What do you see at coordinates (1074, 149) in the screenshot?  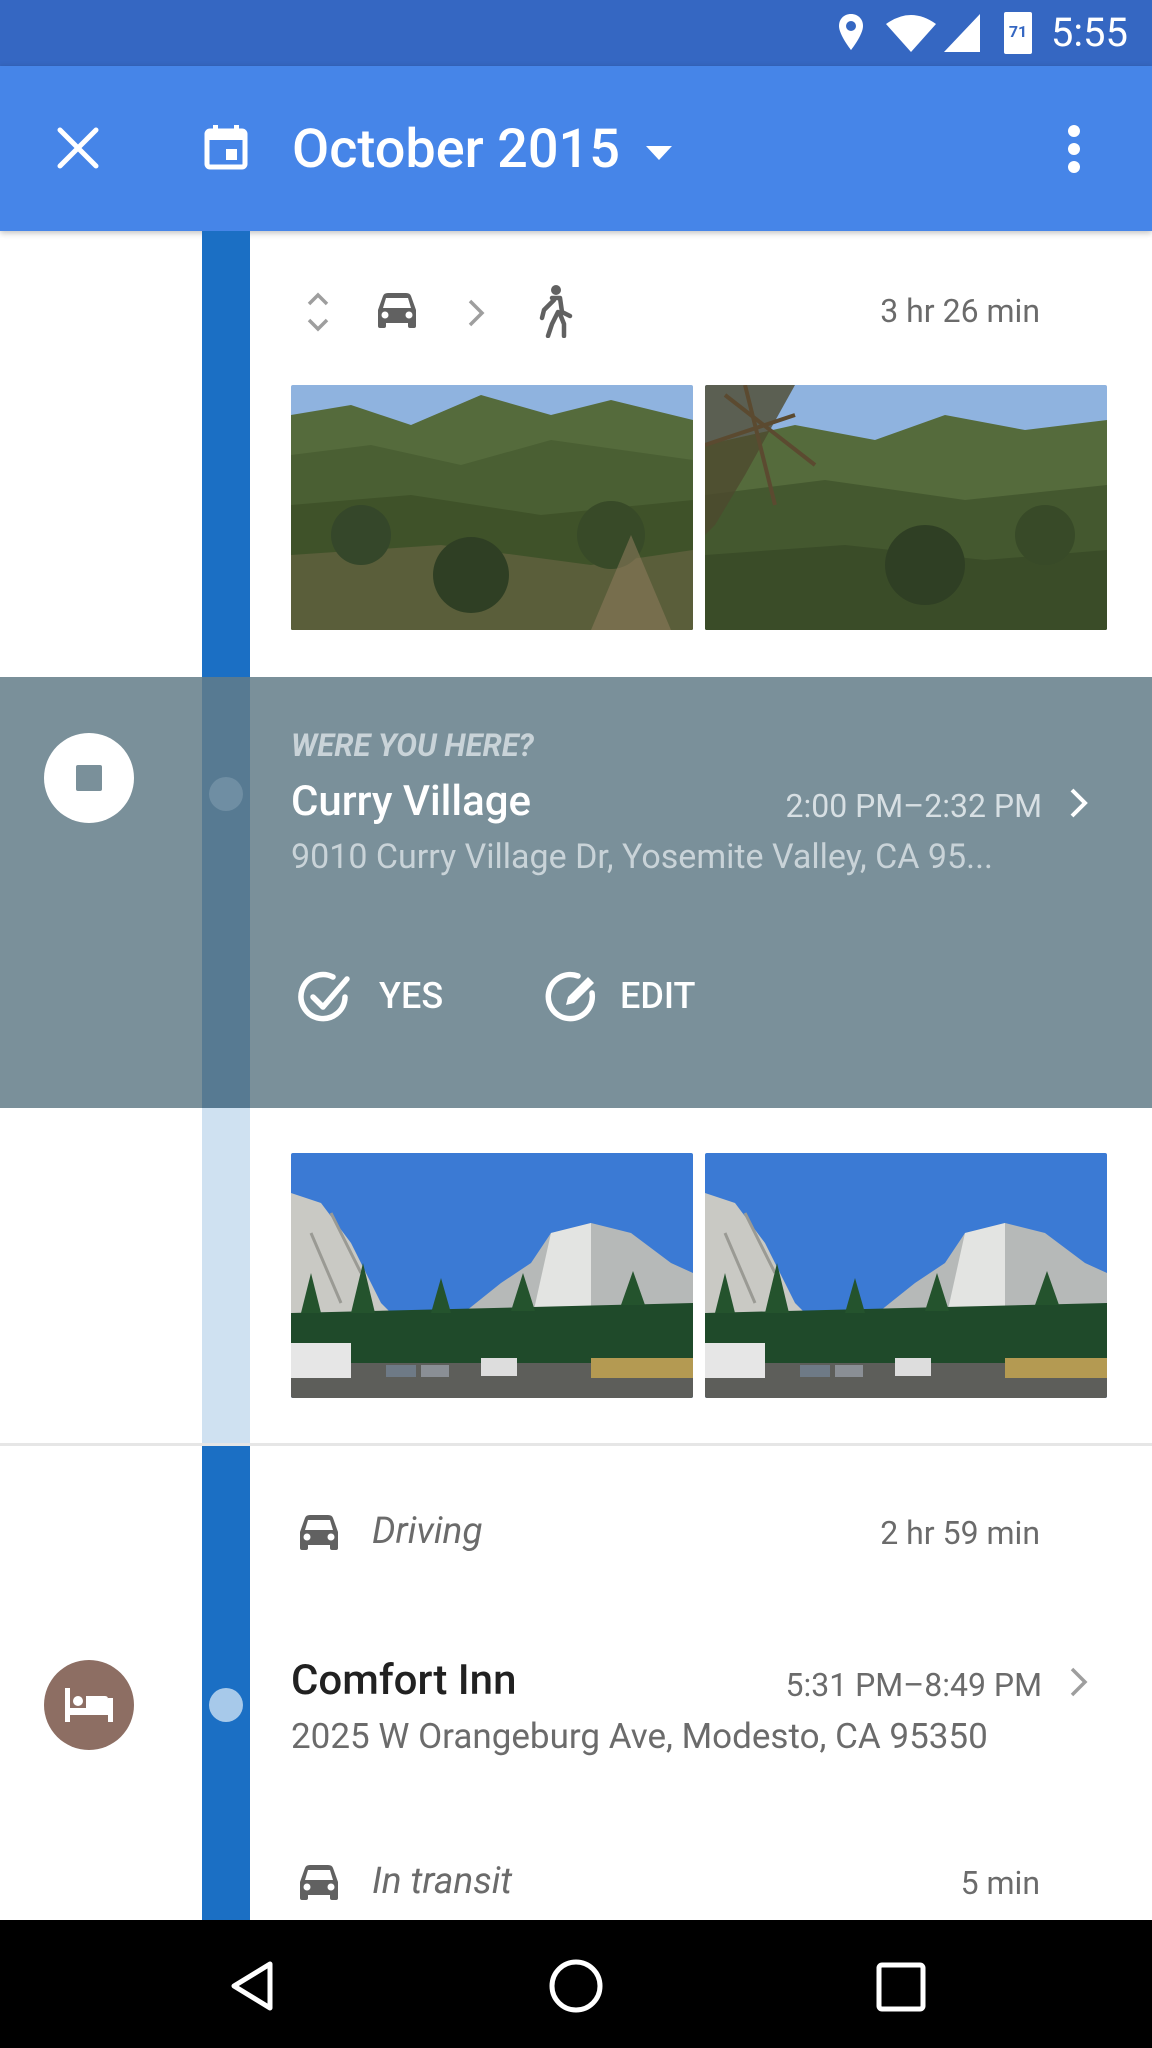 I see `more-vert-icon` at bounding box center [1074, 149].